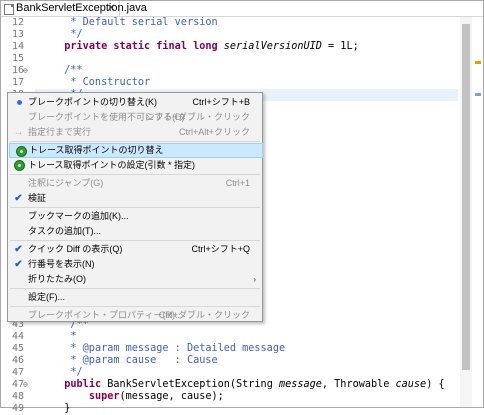  I want to click on code-token: = 1L;, so click(340, 46).